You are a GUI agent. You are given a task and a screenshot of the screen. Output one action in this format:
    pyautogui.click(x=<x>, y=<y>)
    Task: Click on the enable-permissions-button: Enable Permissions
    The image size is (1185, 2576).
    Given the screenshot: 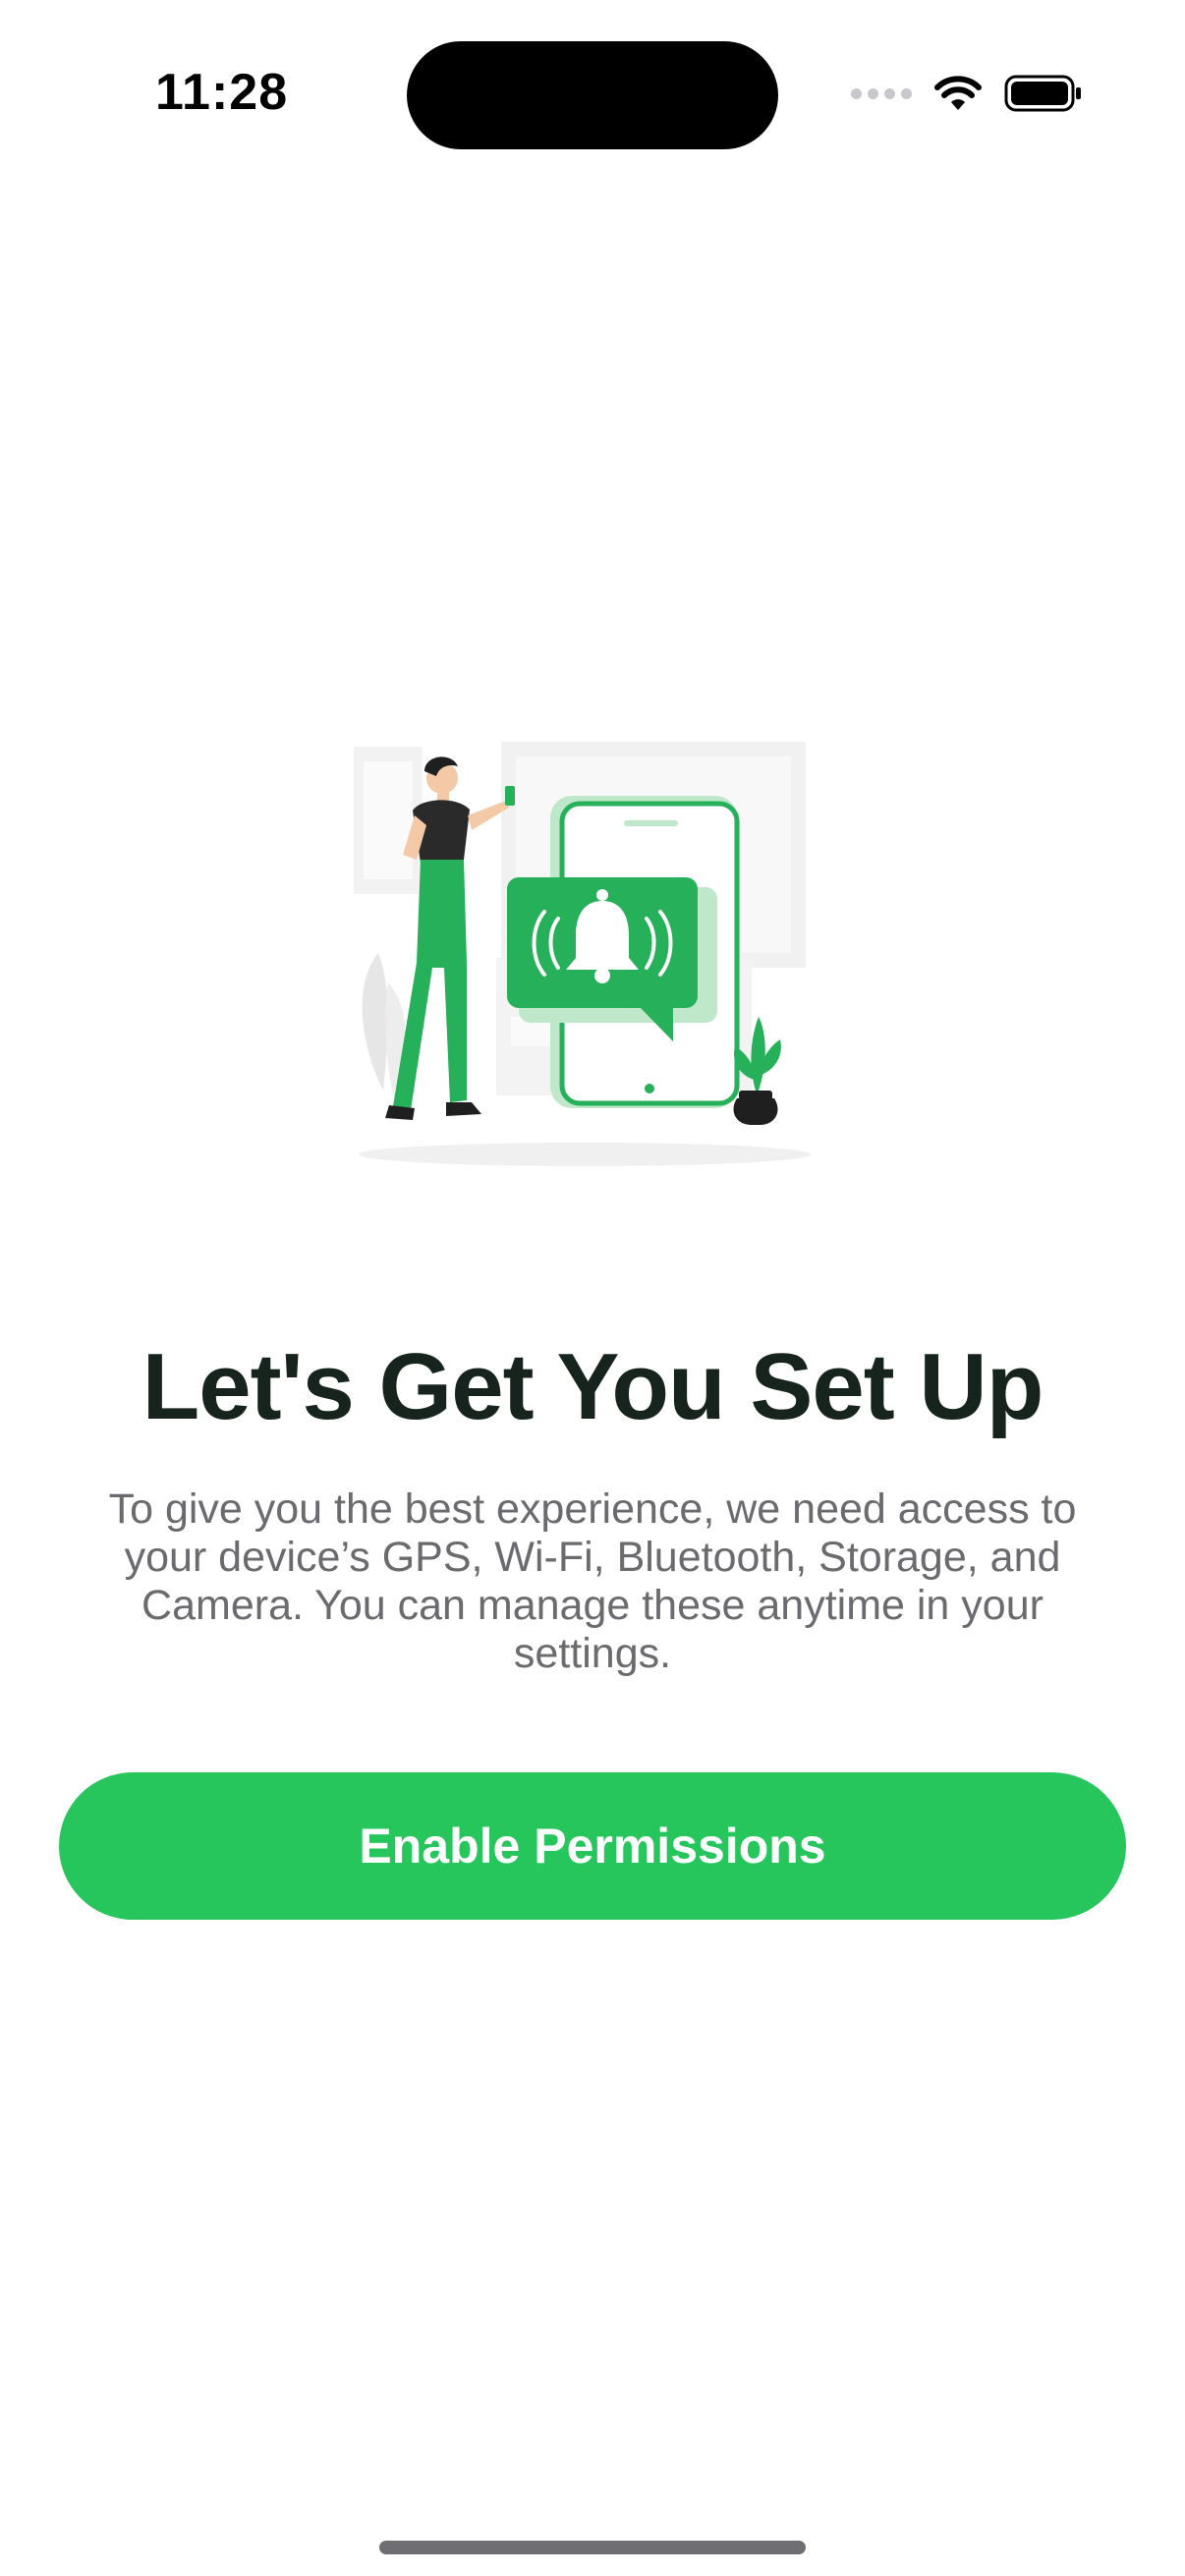 What is the action you would take?
    pyautogui.click(x=592, y=1846)
    